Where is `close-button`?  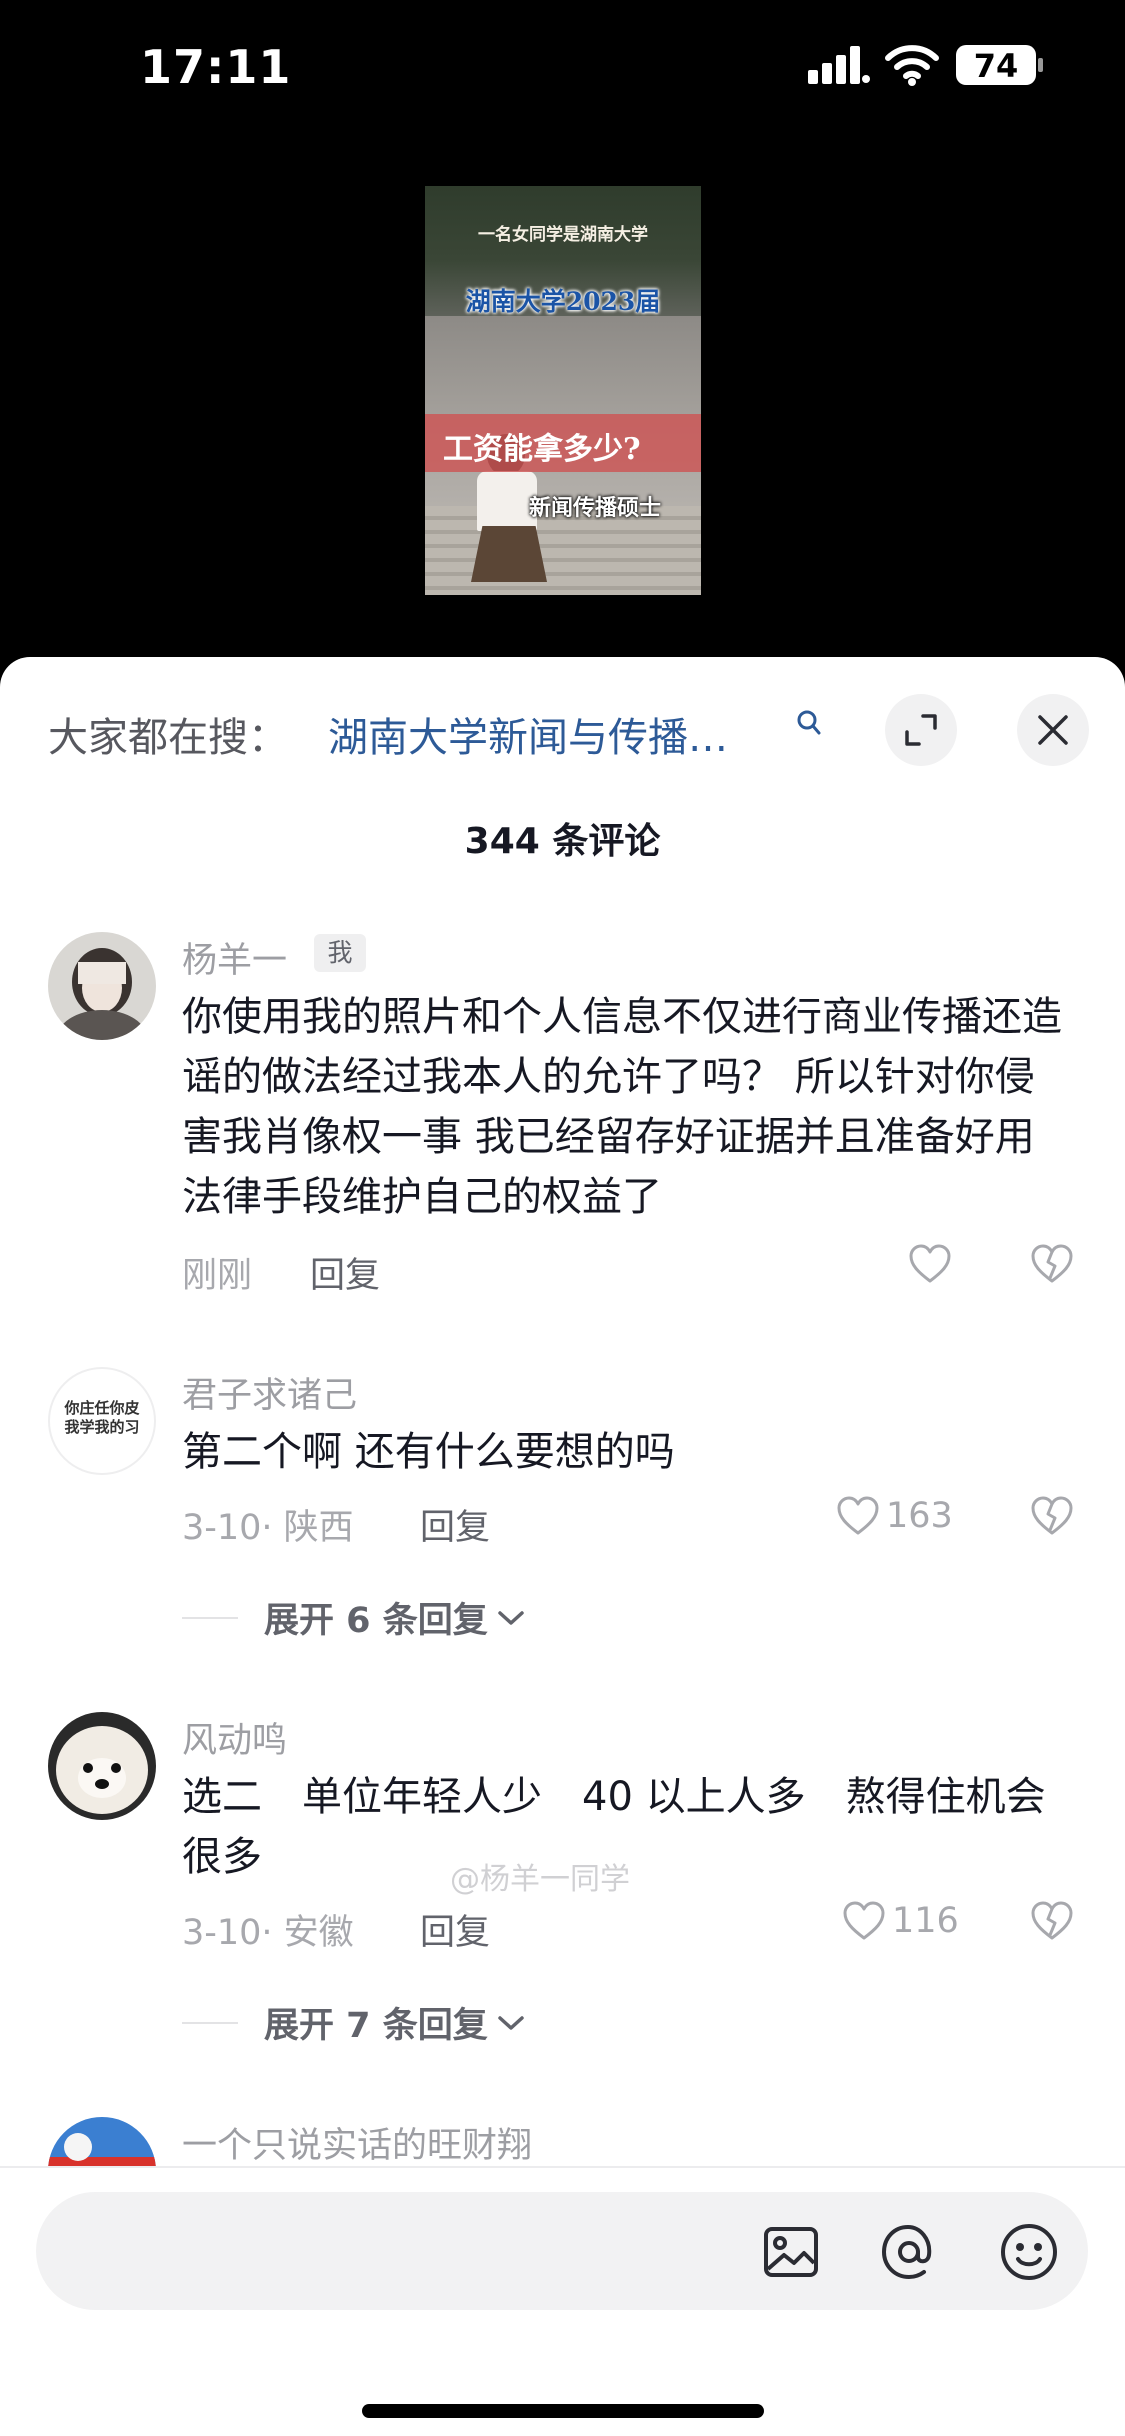 close-button is located at coordinates (1053, 730).